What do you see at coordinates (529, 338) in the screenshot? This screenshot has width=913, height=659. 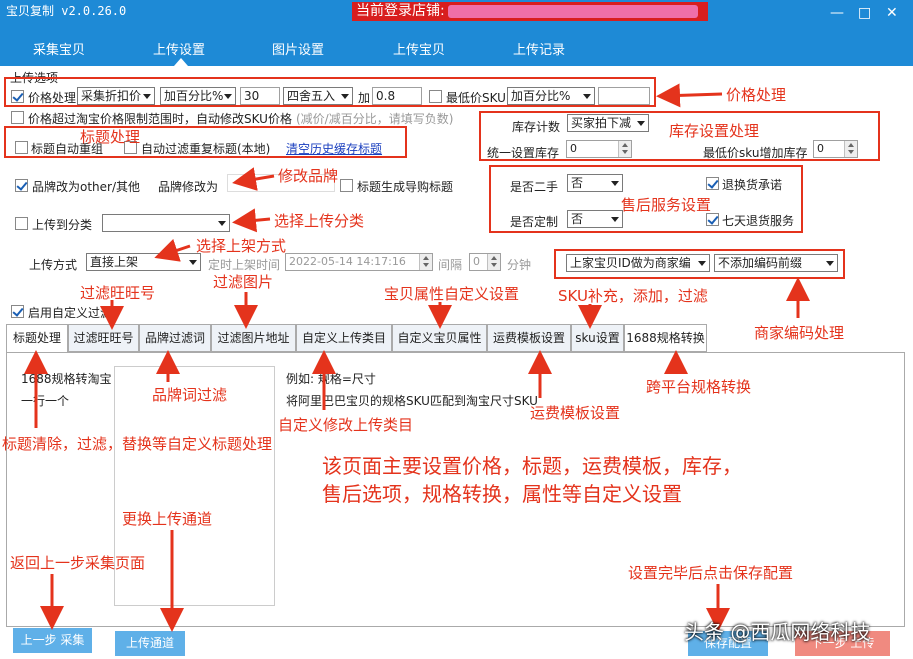 I see `subtab-freight: 运费模板设置` at bounding box center [529, 338].